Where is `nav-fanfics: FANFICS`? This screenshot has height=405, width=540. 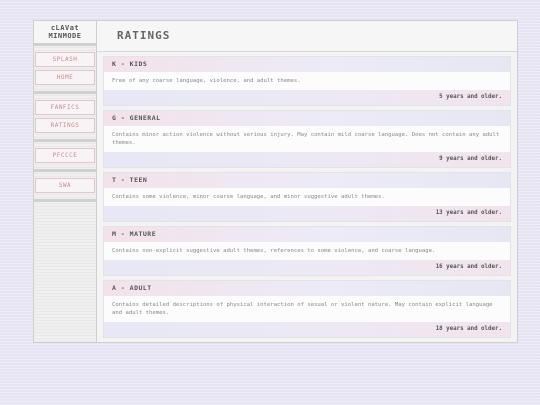 nav-fanfics: FANFICS is located at coordinates (65, 107).